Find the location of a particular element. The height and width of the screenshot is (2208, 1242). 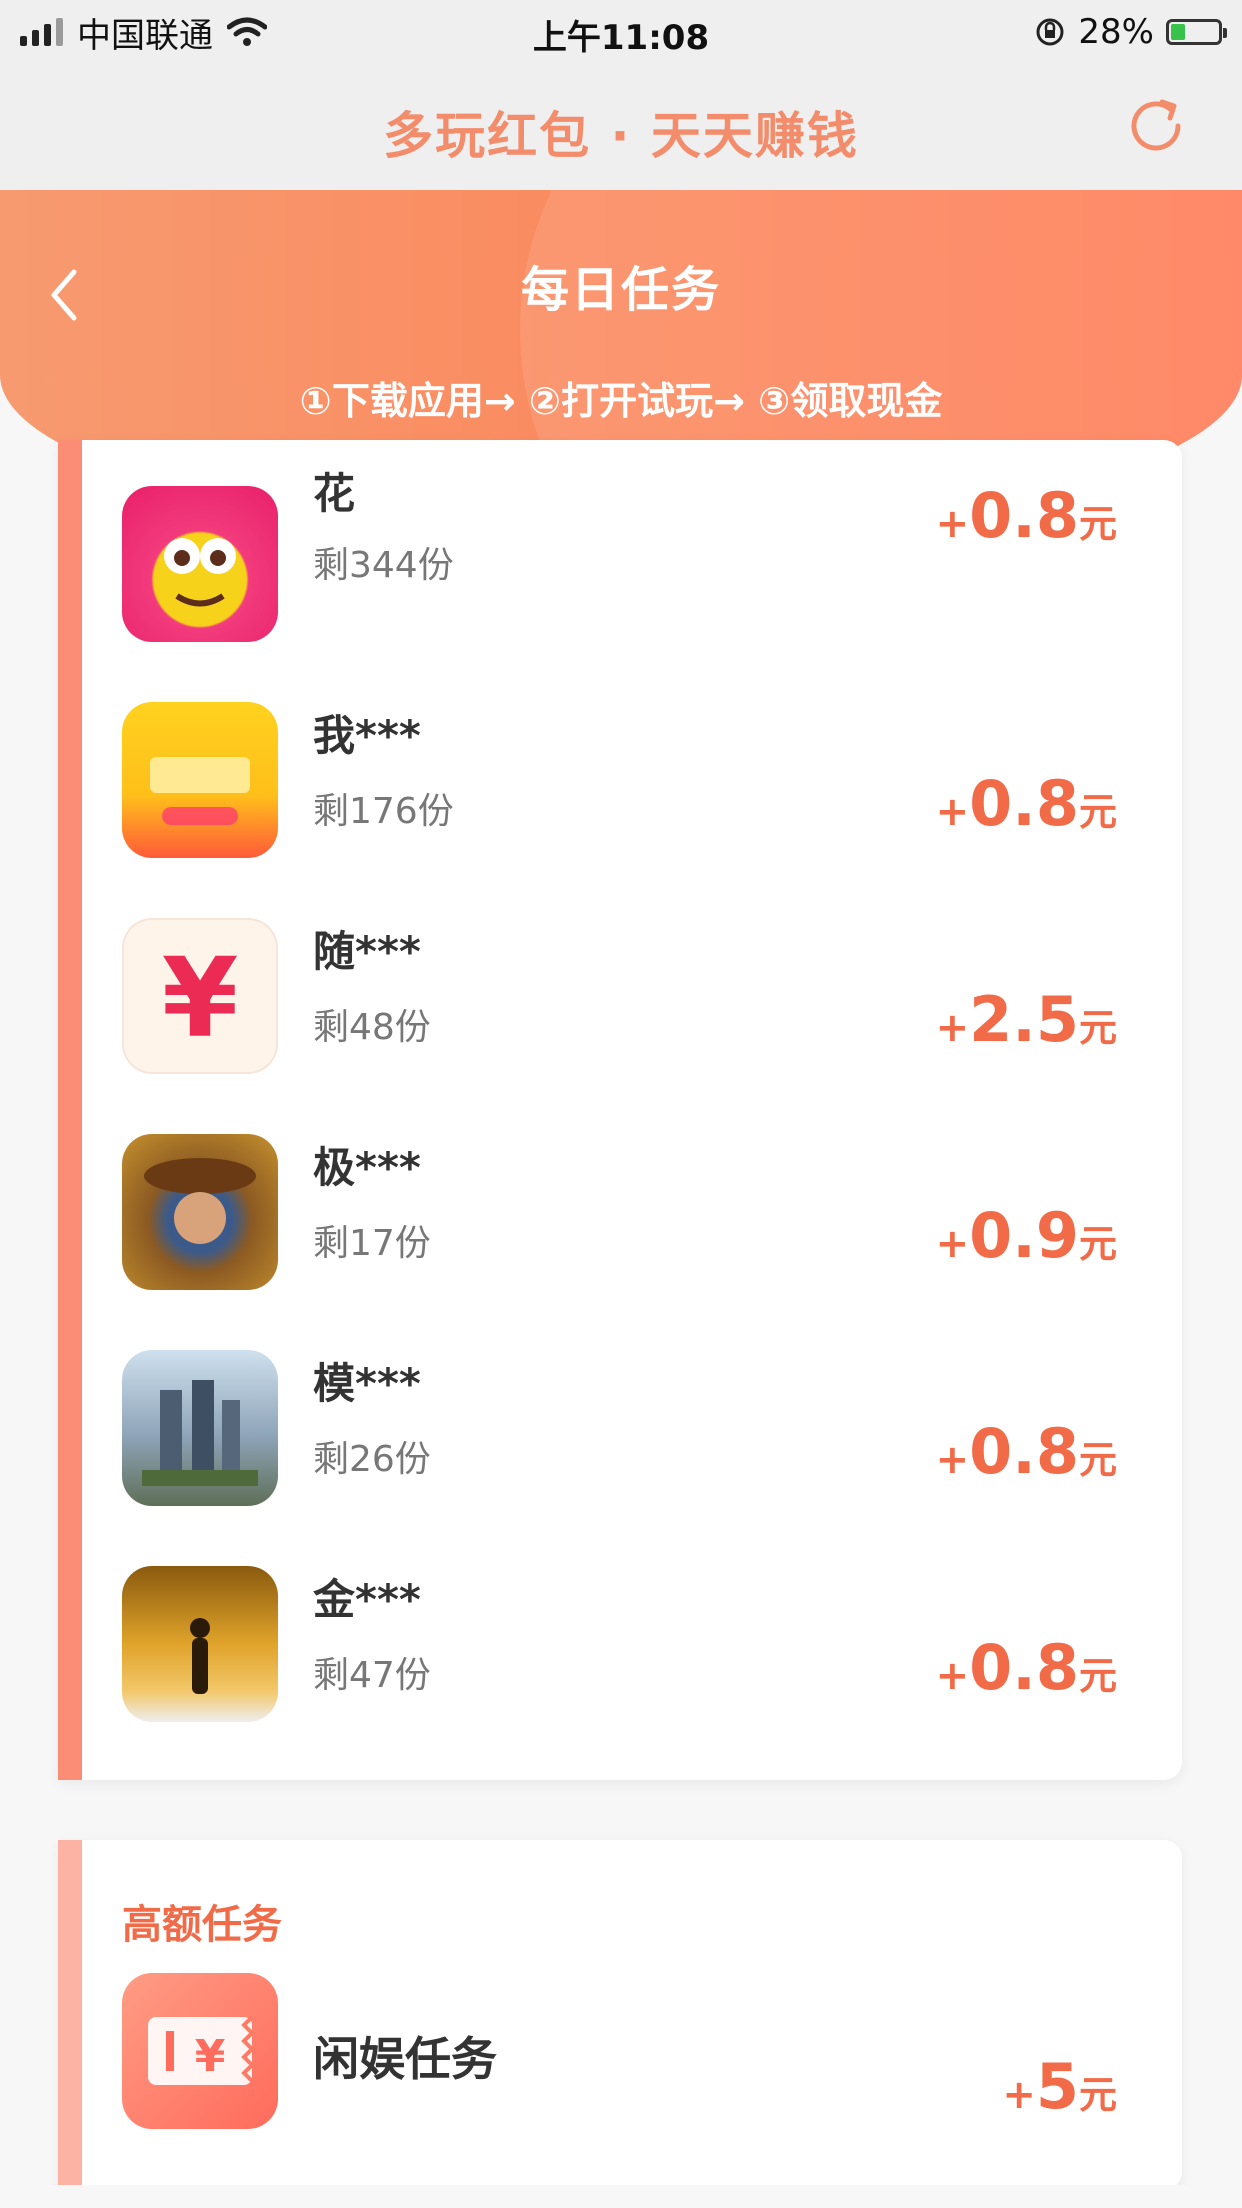

task-name: 金*** is located at coordinates (367, 1599).